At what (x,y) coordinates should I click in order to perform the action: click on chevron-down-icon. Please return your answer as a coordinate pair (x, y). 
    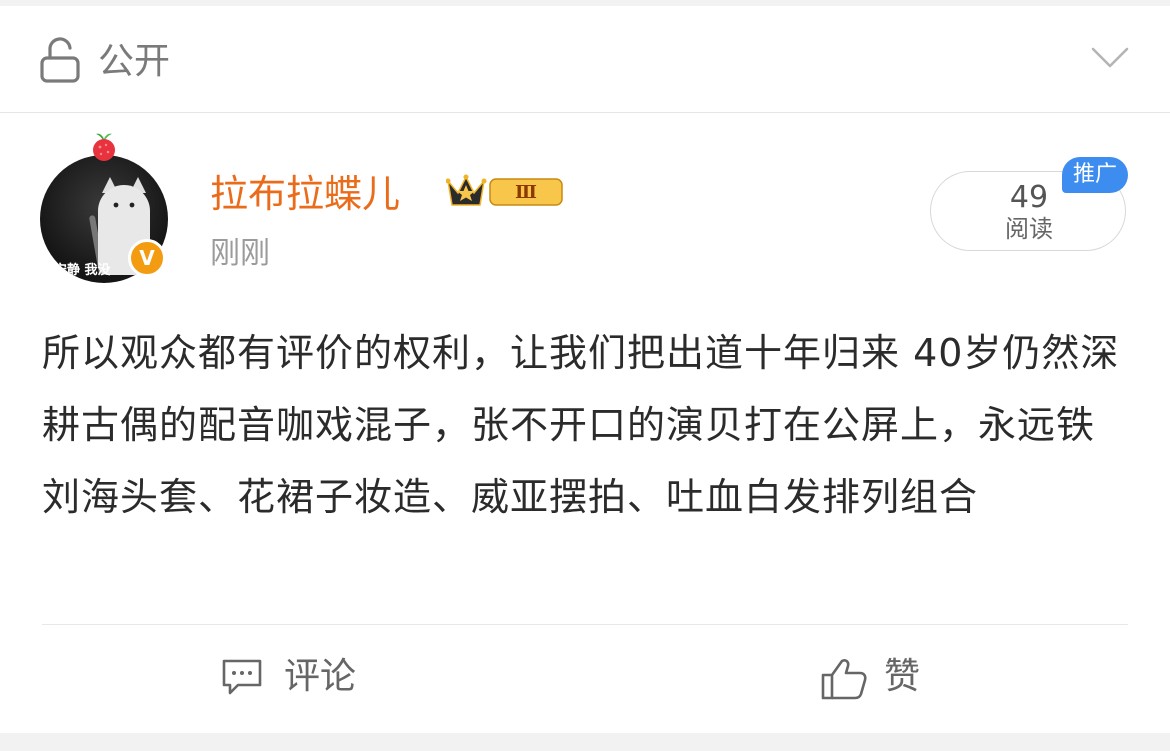
    Looking at the image, I should click on (1110, 58).